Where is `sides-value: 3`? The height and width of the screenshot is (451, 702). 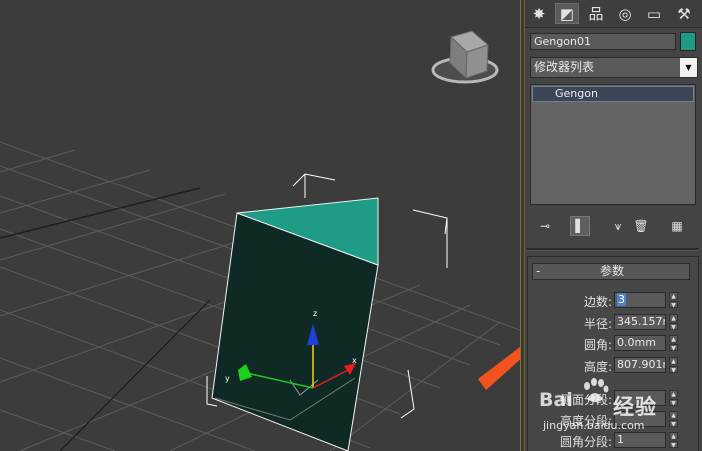
sides-value: 3 is located at coordinates (621, 299).